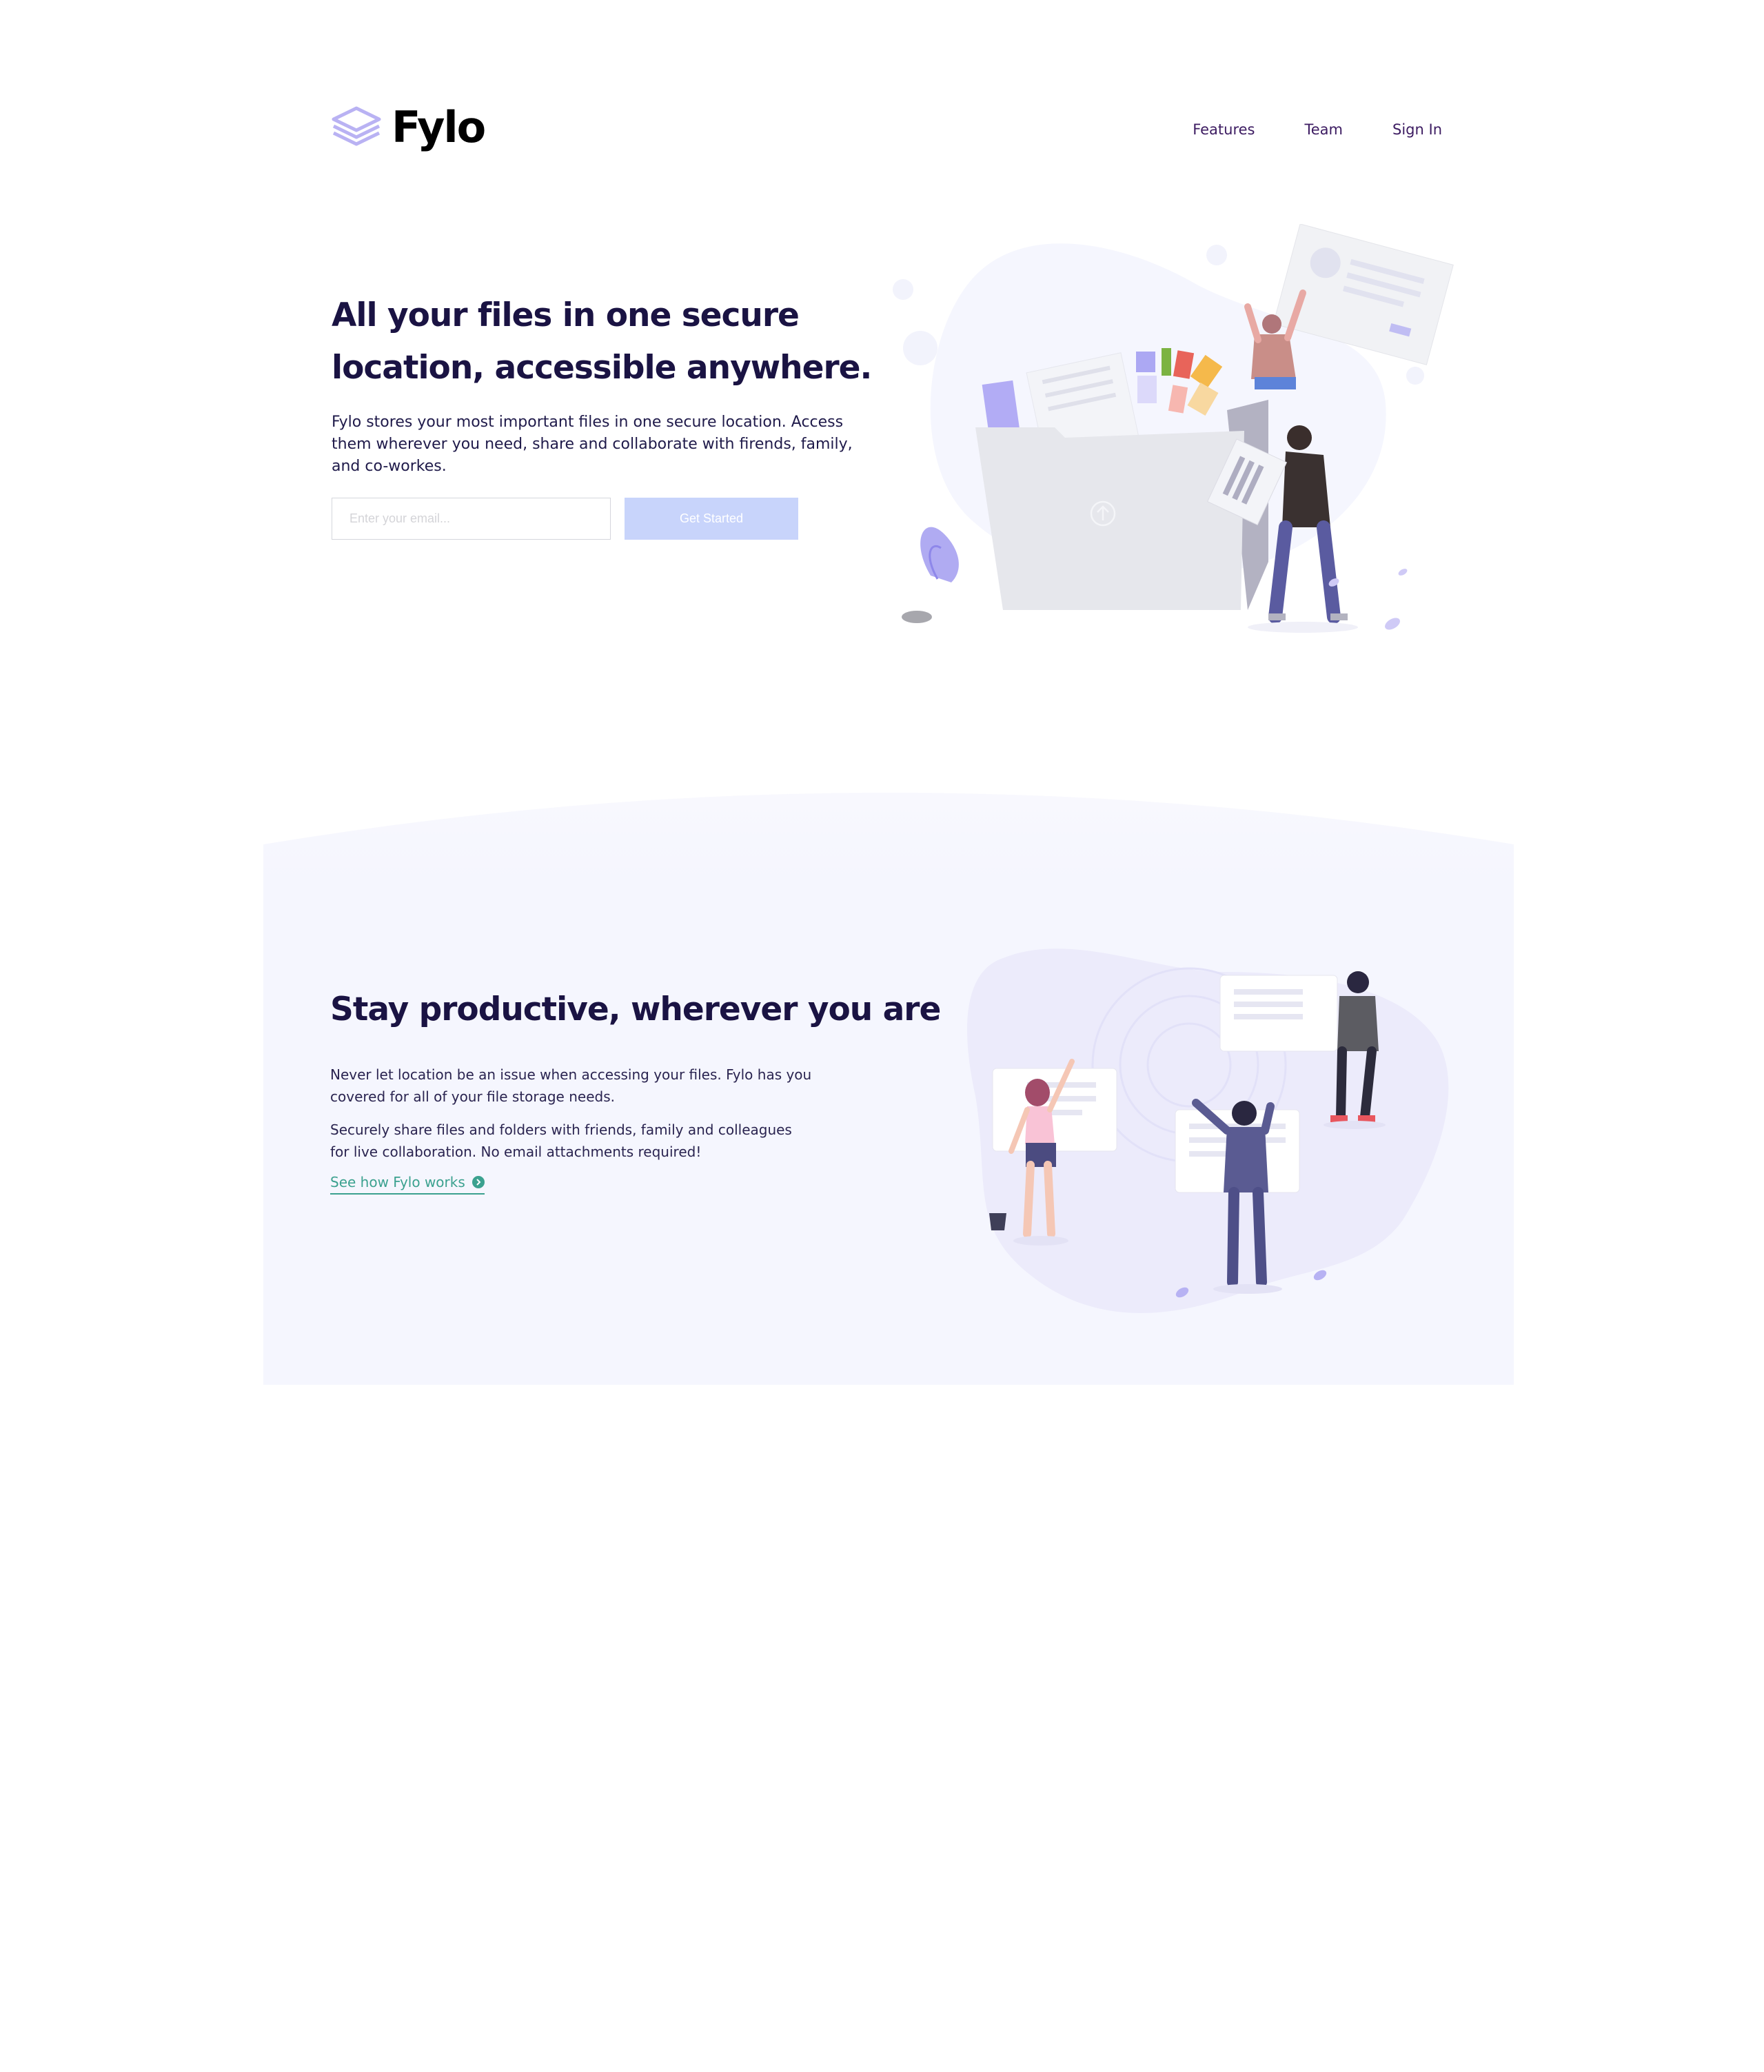 The height and width of the screenshot is (2072, 1764). What do you see at coordinates (1278, 1013) in the screenshot?
I see `chat-bubble` at bounding box center [1278, 1013].